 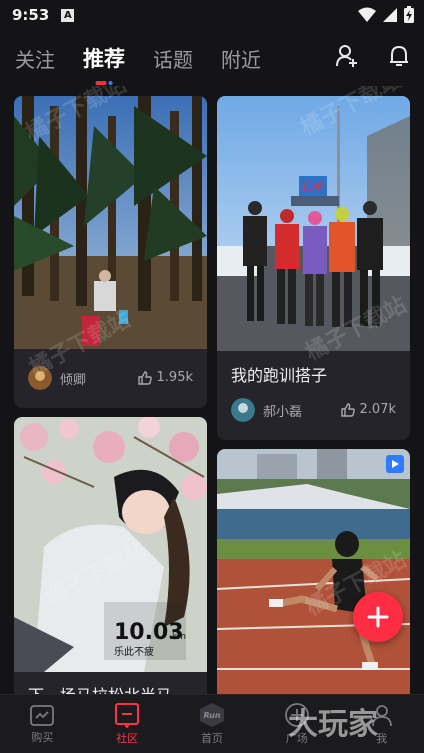 I want to click on notification-icon: A, so click(x=68, y=15).